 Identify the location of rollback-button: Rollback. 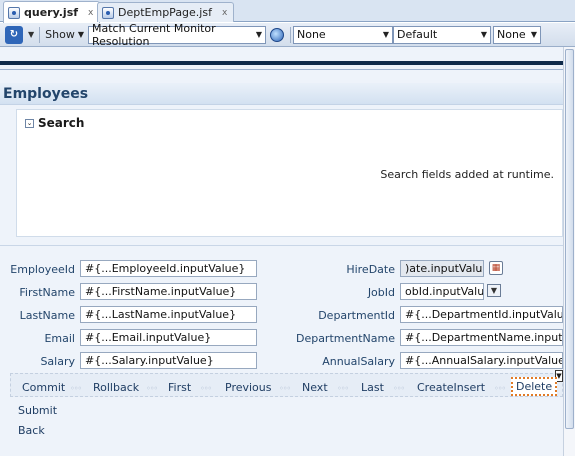
(116, 387).